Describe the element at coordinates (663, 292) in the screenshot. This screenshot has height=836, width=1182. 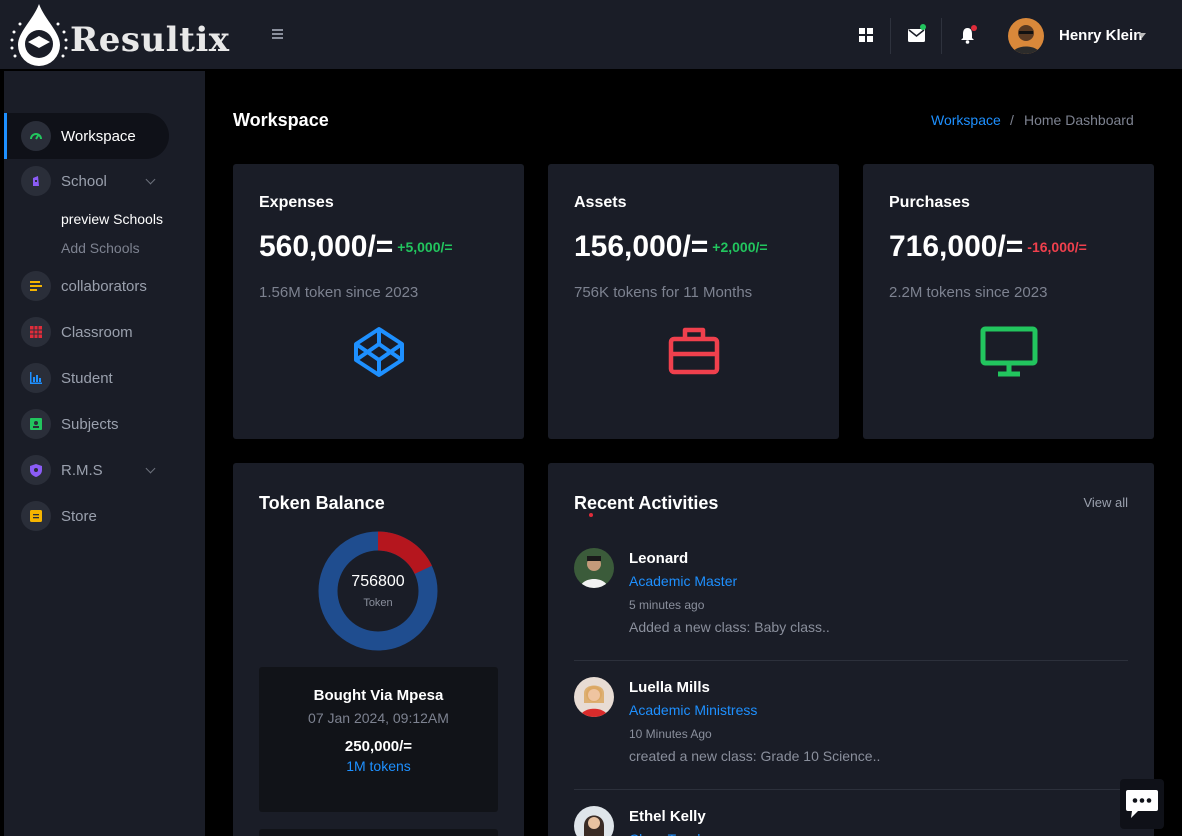
I see `stat-subtext: 756K tokens for 11 Months` at that location.